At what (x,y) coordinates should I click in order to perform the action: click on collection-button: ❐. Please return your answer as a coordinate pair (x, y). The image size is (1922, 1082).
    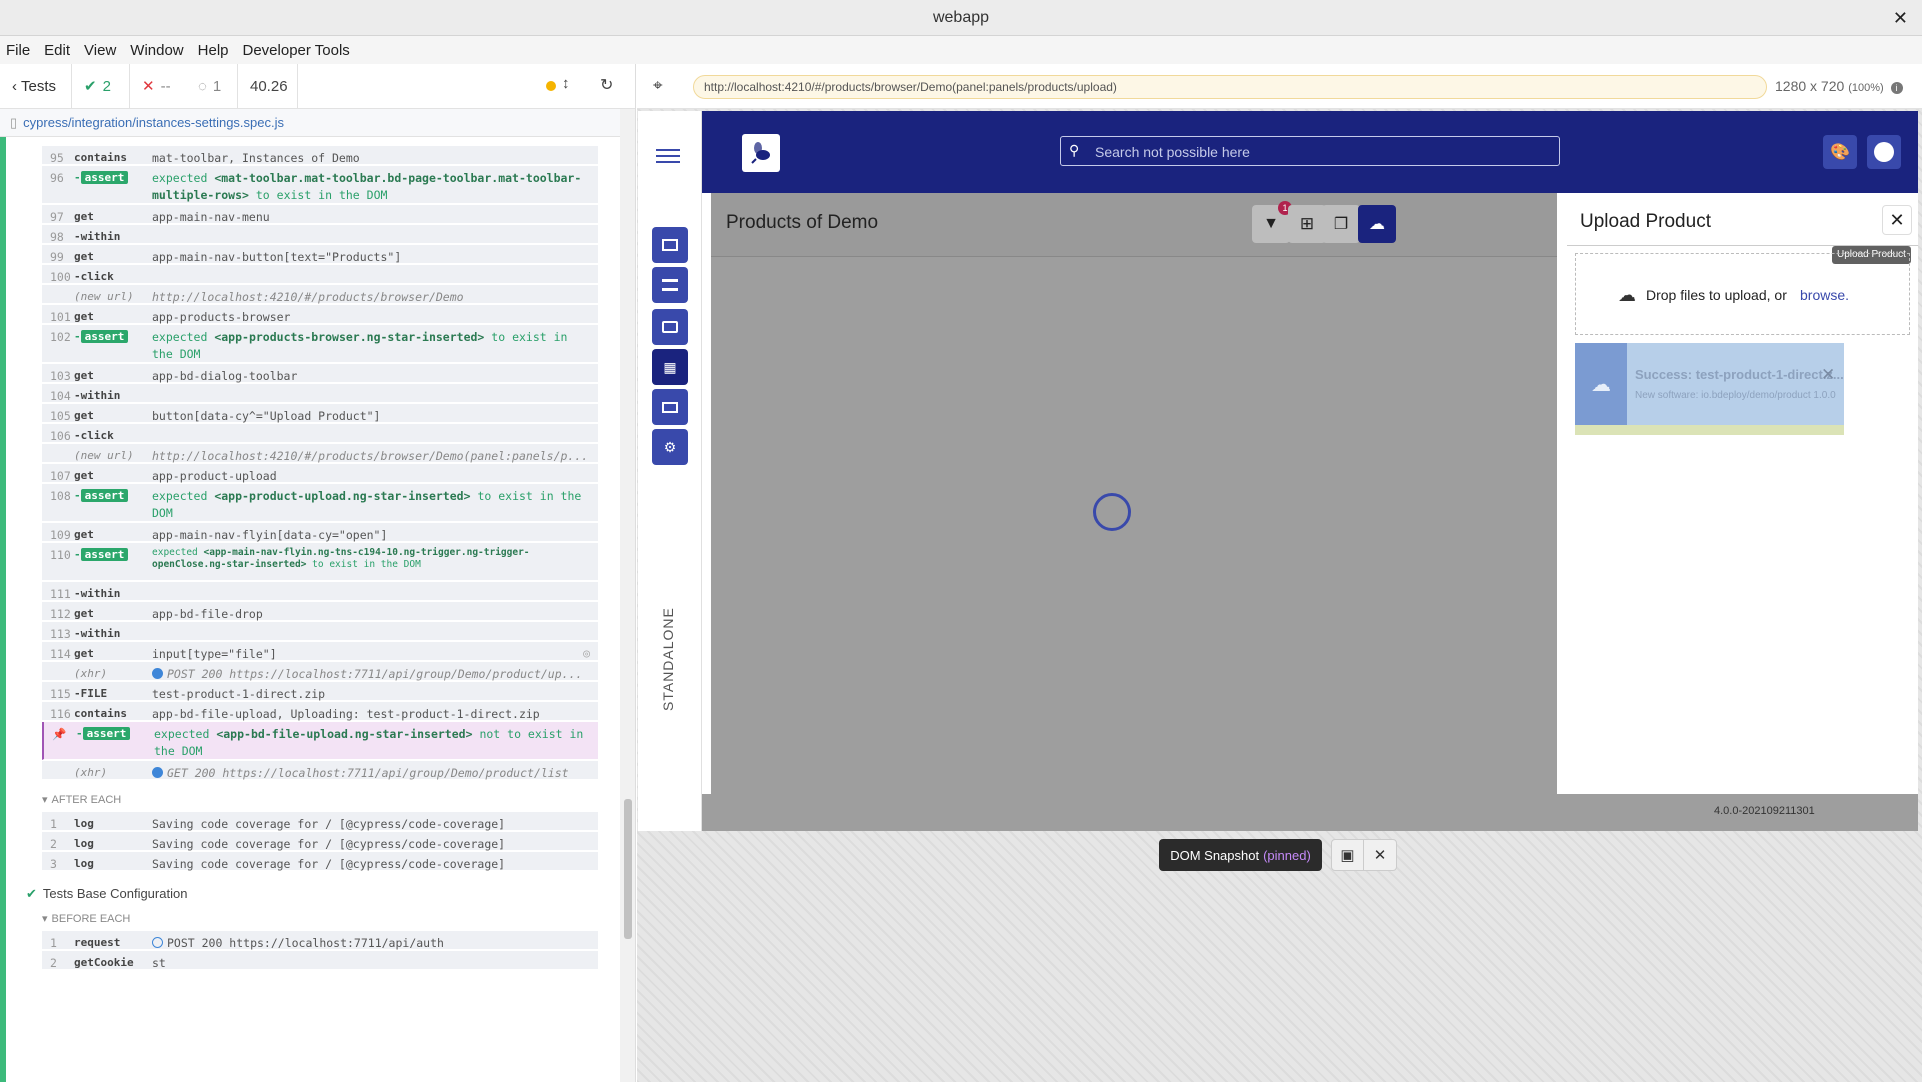
    Looking at the image, I should click on (1341, 224).